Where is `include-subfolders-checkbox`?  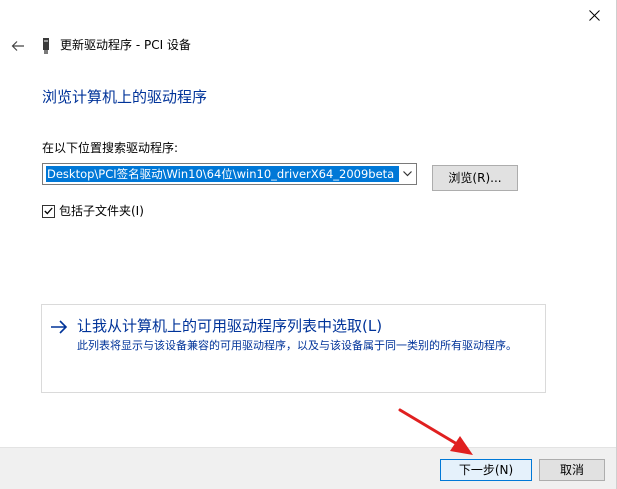 include-subfolders-checkbox is located at coordinates (48, 211).